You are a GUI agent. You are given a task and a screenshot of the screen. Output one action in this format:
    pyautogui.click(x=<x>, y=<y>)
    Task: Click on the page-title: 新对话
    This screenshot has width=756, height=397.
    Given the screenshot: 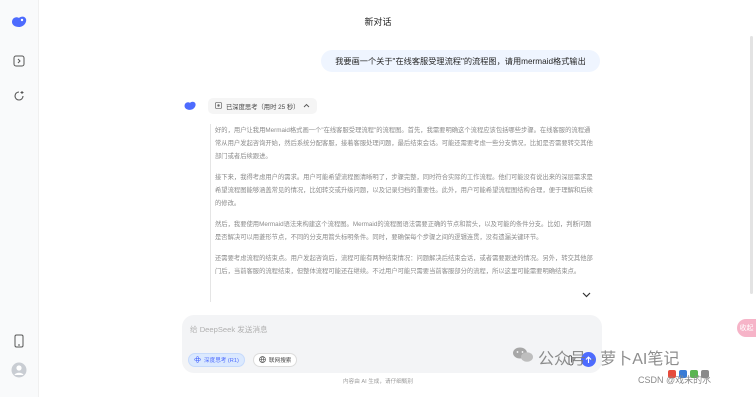 What is the action you would take?
    pyautogui.click(x=378, y=22)
    